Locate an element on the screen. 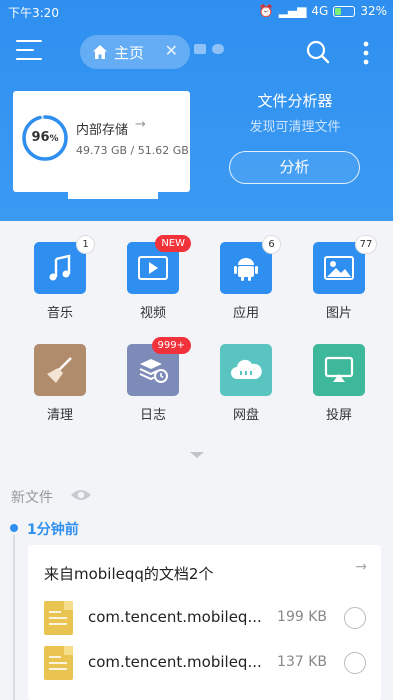 The width and height of the screenshot is (393, 700). category-1: 1 音乐 is located at coordinates (60, 278).